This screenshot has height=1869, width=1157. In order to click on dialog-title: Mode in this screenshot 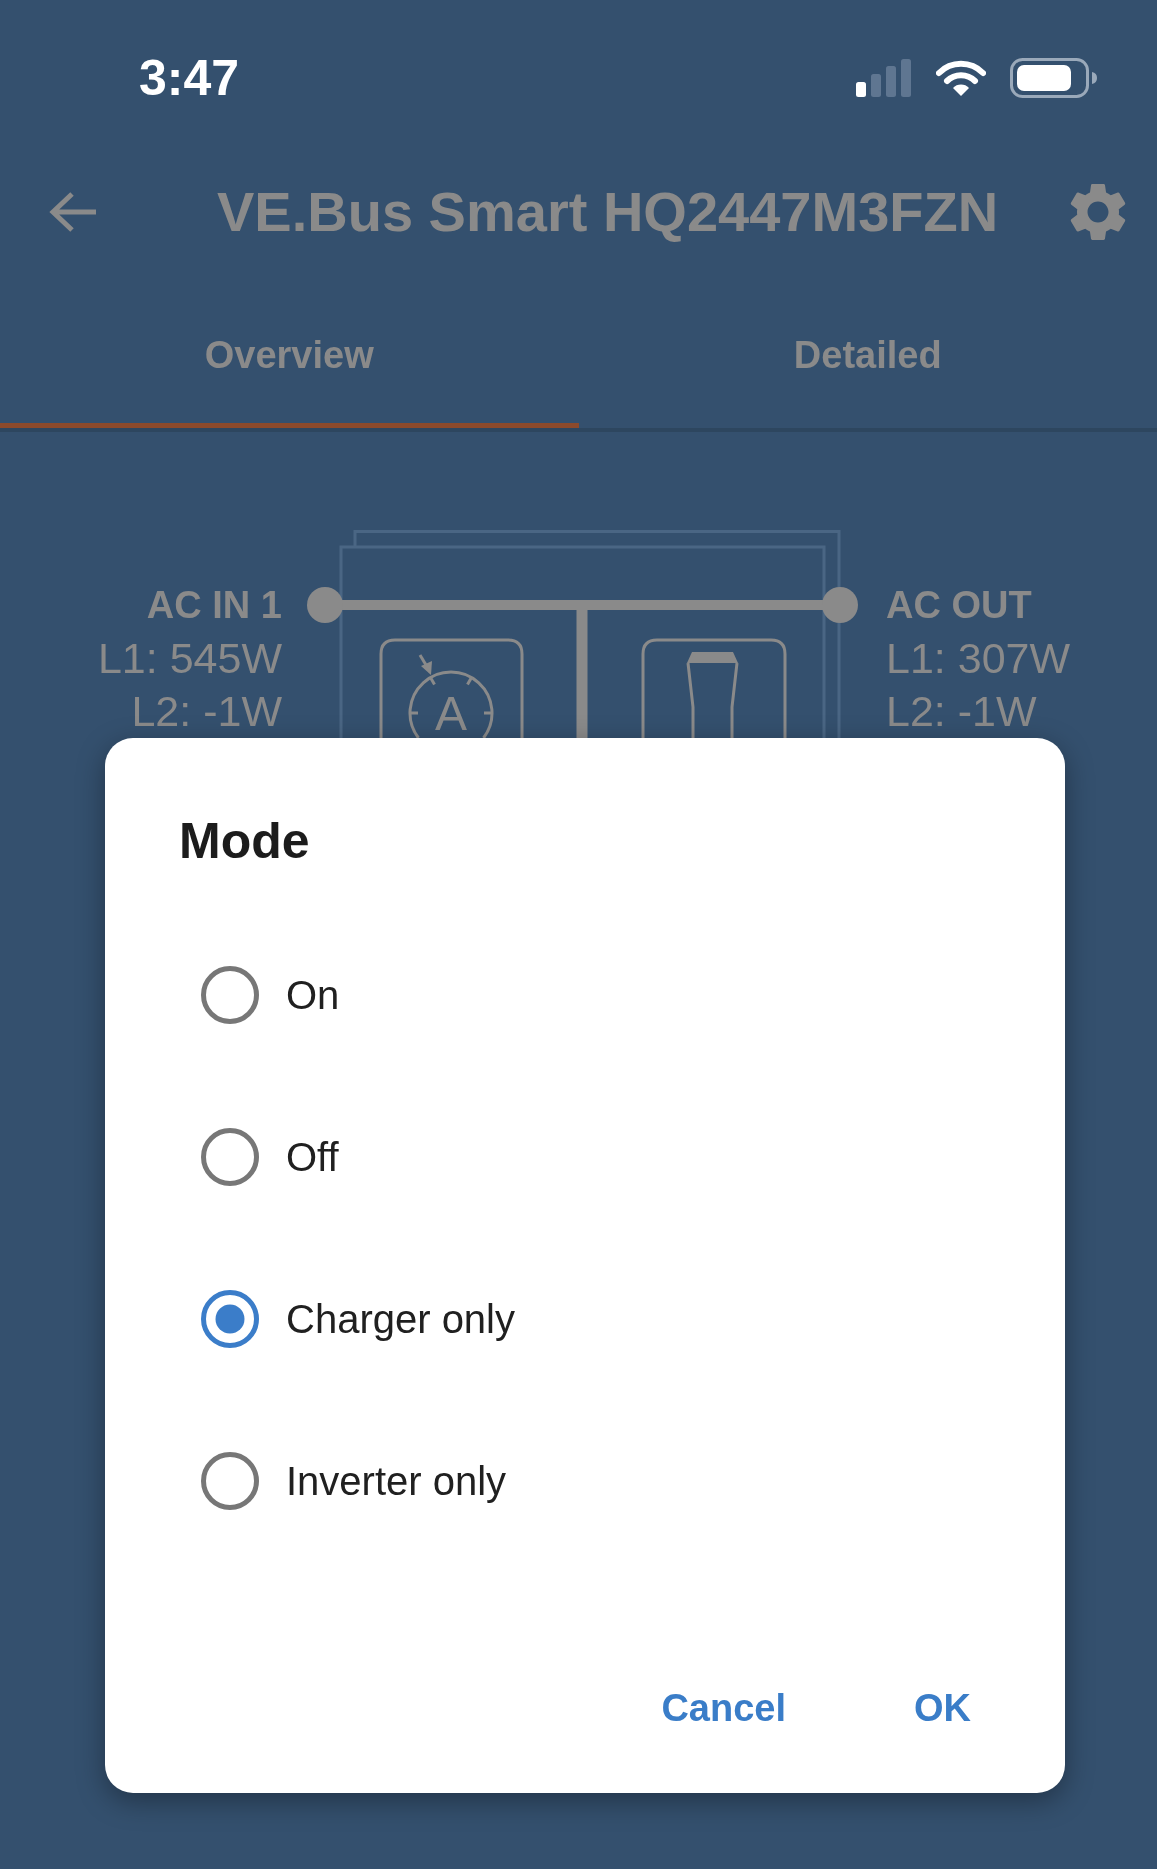, I will do `click(244, 841)`.